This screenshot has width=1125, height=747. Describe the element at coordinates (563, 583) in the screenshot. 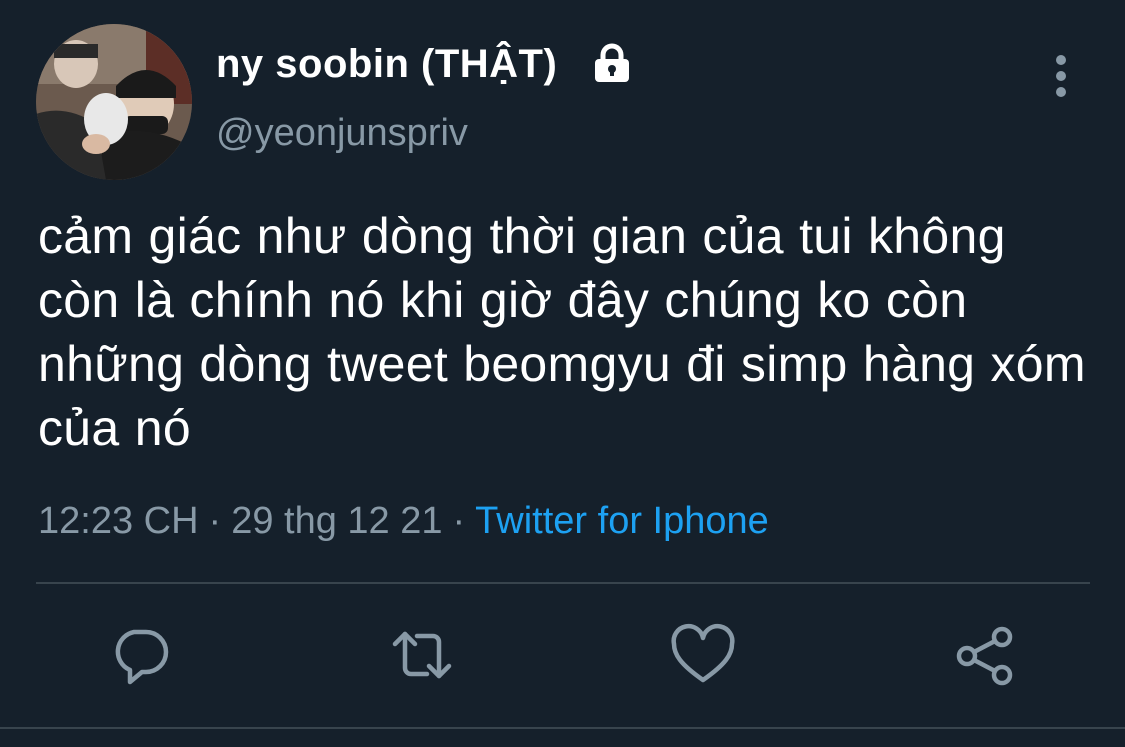

I see `divider` at that location.